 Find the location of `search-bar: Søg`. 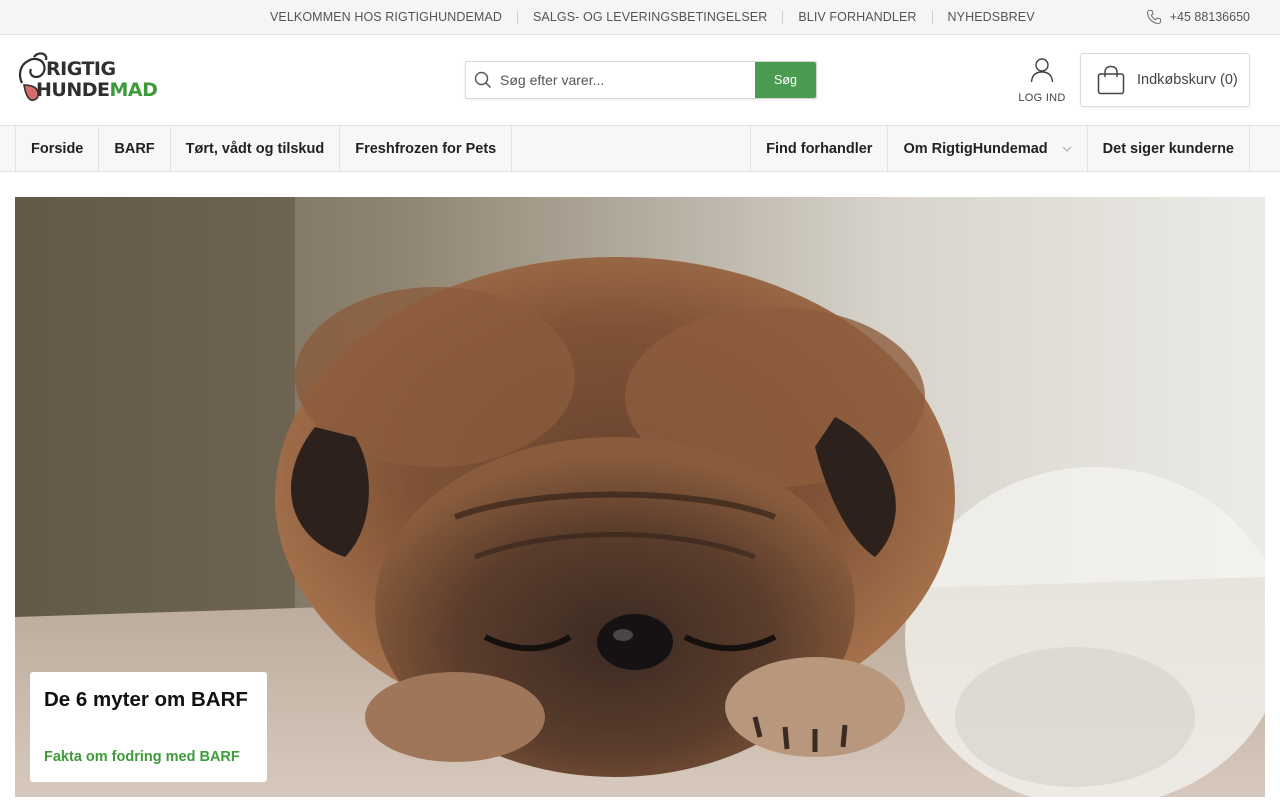

search-bar: Søg is located at coordinates (641, 80).